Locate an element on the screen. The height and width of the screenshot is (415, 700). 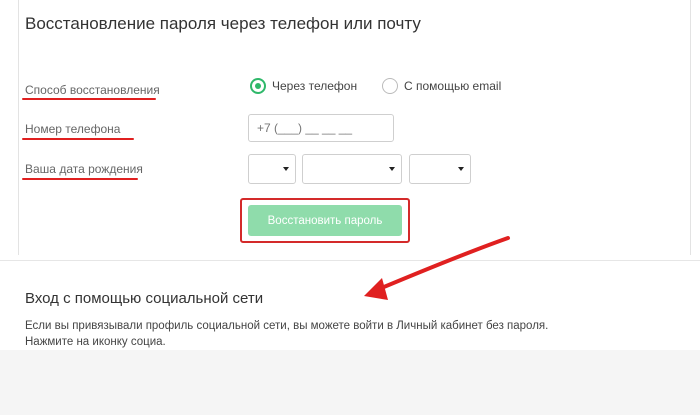
annotation-underline-phone is located at coordinates (78, 139).